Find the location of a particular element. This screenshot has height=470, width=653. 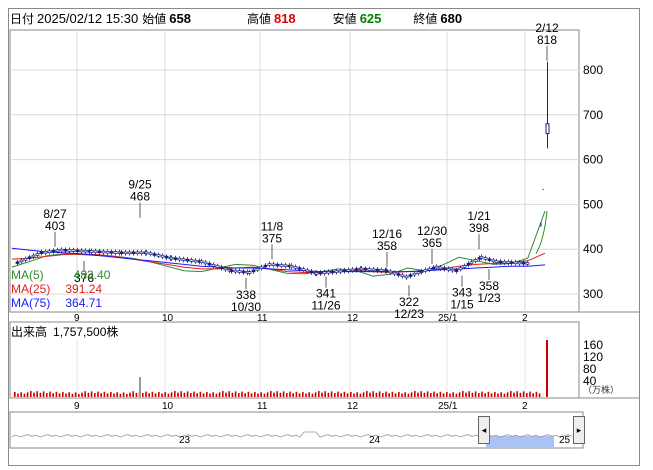

annotation-price: 398 is located at coordinates (479, 228).